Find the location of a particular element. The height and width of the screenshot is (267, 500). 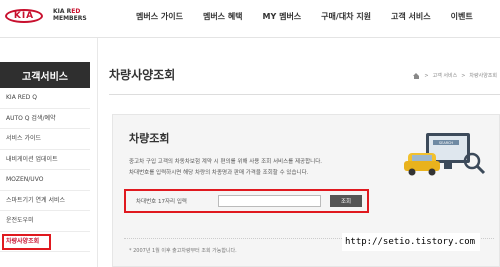

page-title: 차량사양조회 is located at coordinates (142, 75).